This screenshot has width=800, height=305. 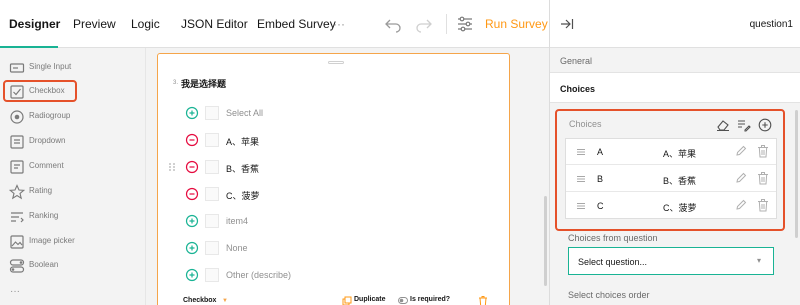 I want to click on choice-select-all: Select All, so click(x=334, y=113).